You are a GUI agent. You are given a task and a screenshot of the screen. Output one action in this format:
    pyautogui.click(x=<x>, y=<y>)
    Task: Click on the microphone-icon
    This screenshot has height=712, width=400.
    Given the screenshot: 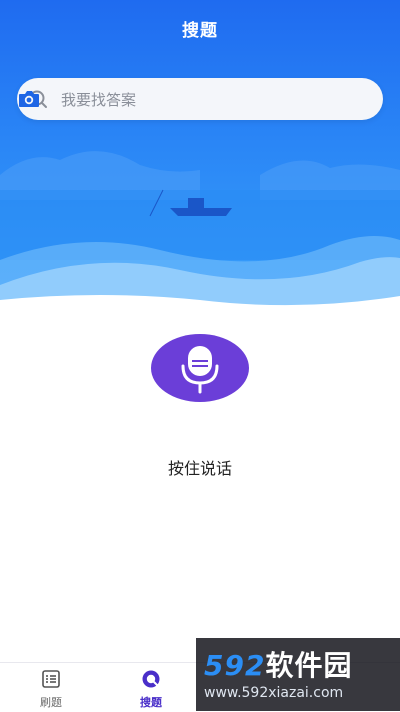 What is the action you would take?
    pyautogui.click(x=200, y=370)
    